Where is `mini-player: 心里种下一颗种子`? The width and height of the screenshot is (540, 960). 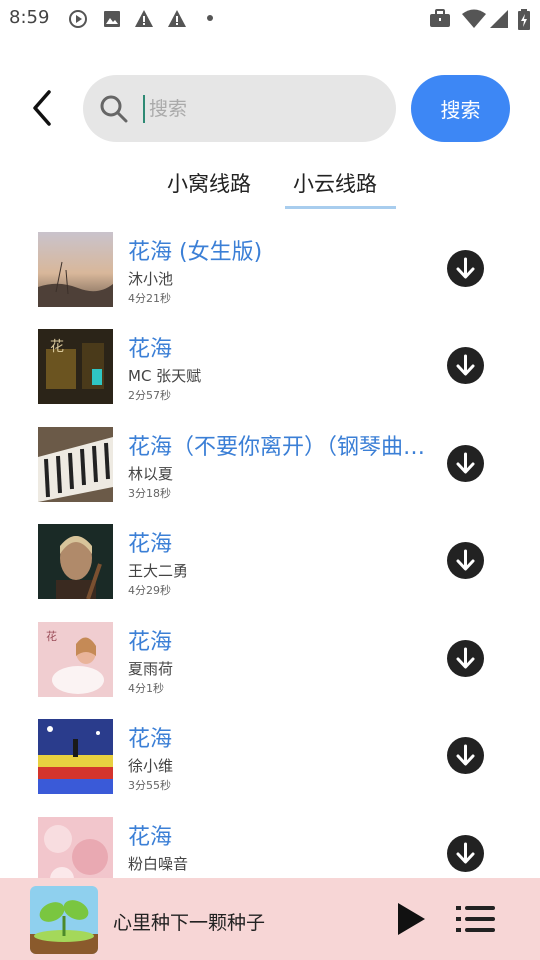 mini-player: 心里种下一颗种子 is located at coordinates (270, 919).